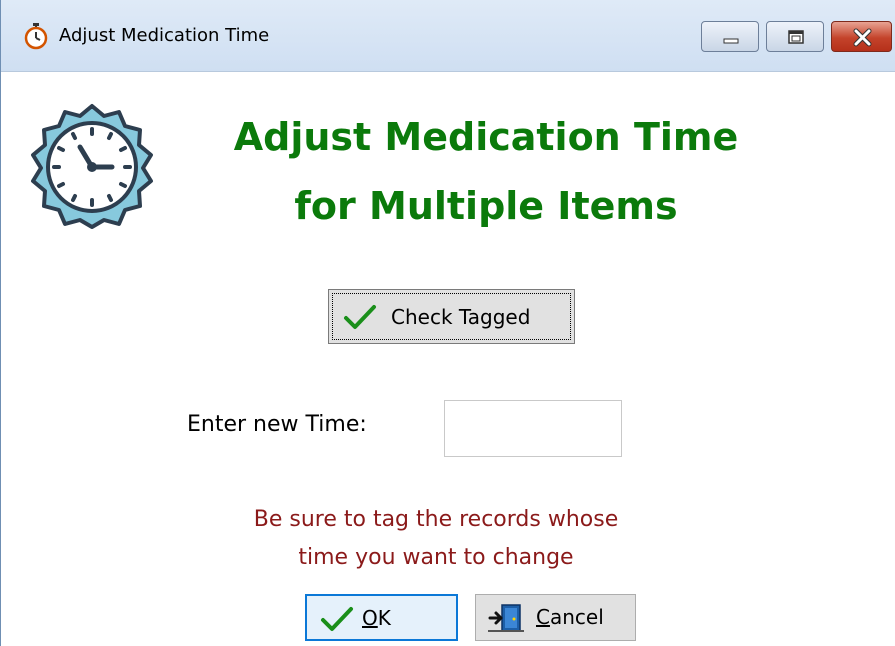  I want to click on stopwatch-icon, so click(36, 36).